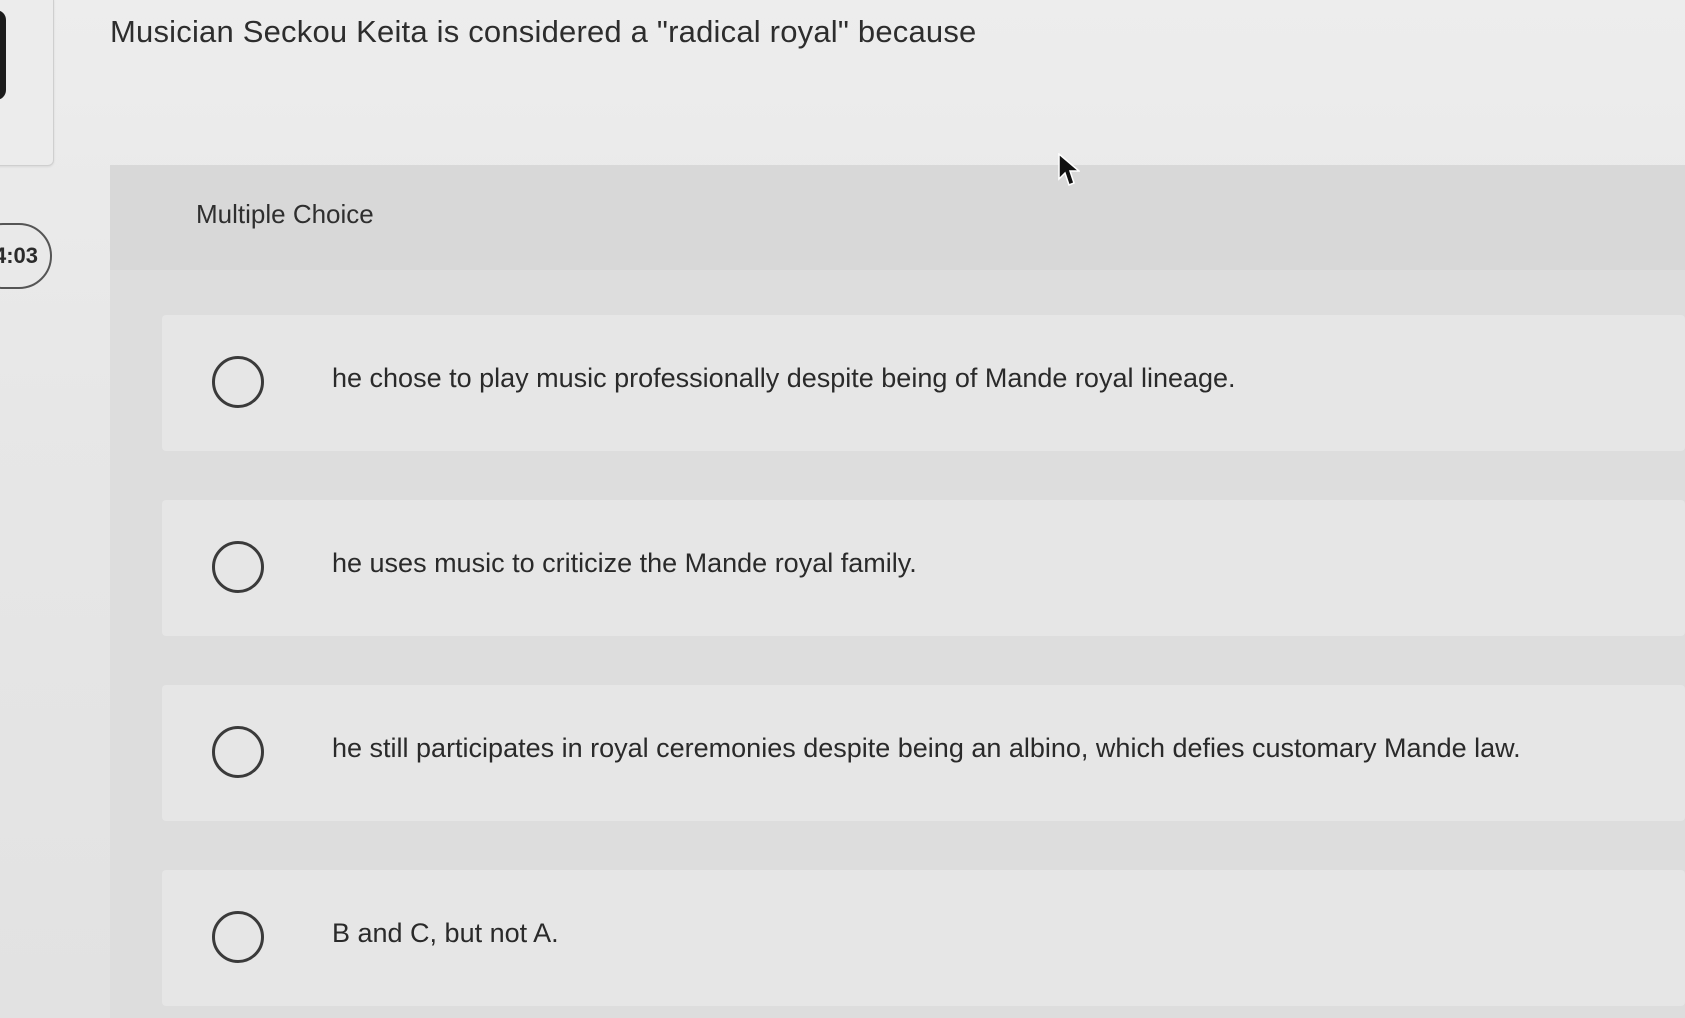  Describe the element at coordinates (3, 55) in the screenshot. I see `left-edge-control` at that location.